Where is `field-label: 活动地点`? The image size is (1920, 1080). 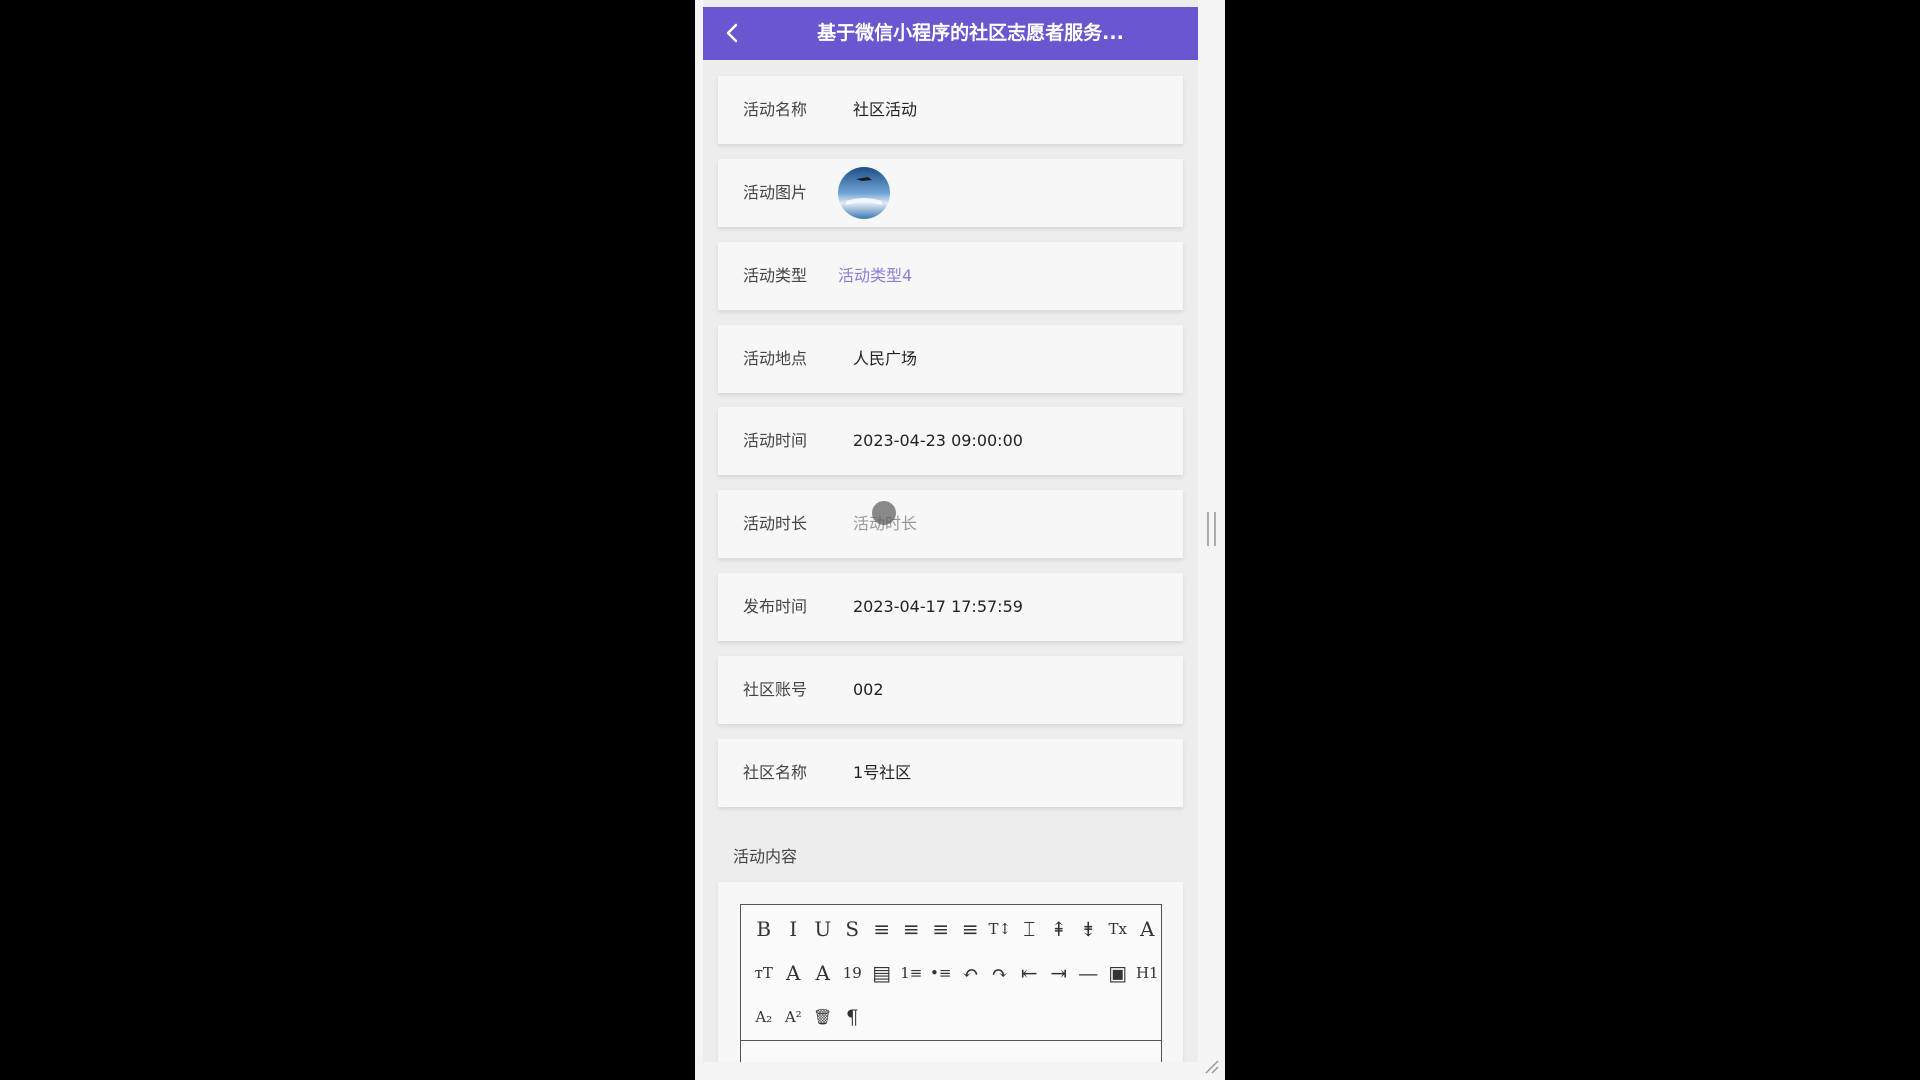
field-label: 活动地点 is located at coordinates (775, 358).